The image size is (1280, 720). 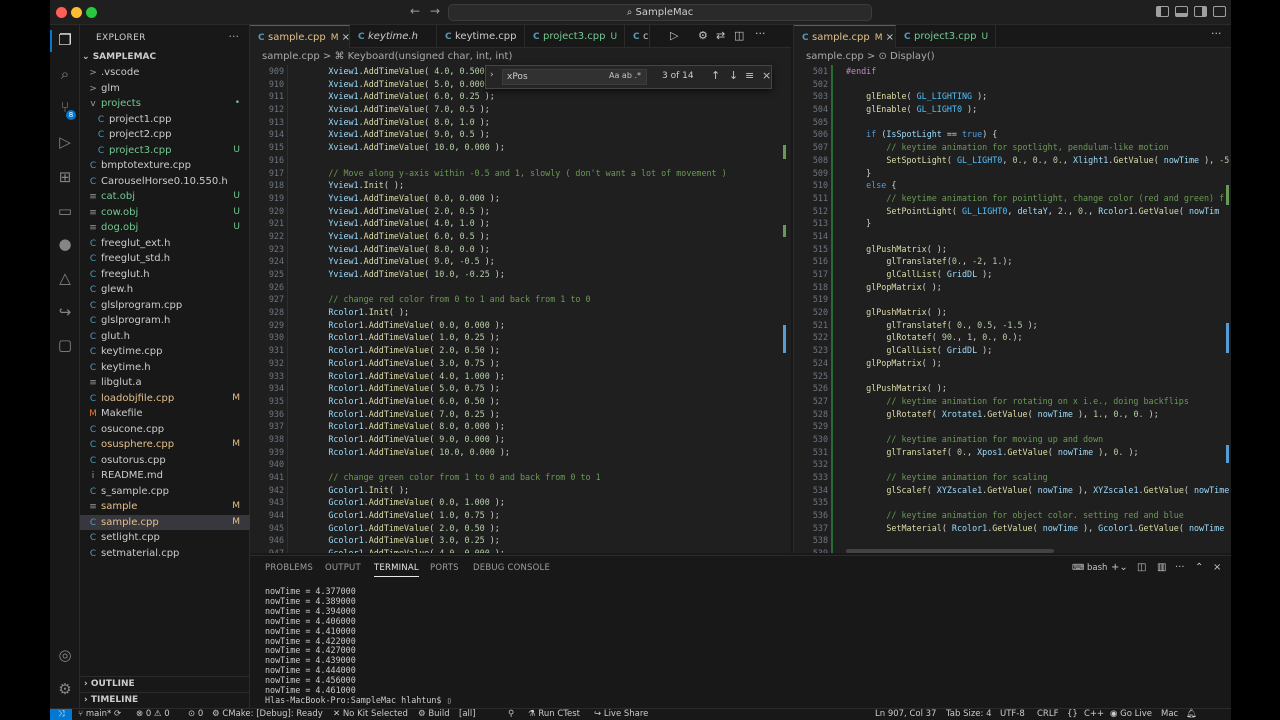 What do you see at coordinates (65, 278) in the screenshot?
I see `cmake-icon: △` at bounding box center [65, 278].